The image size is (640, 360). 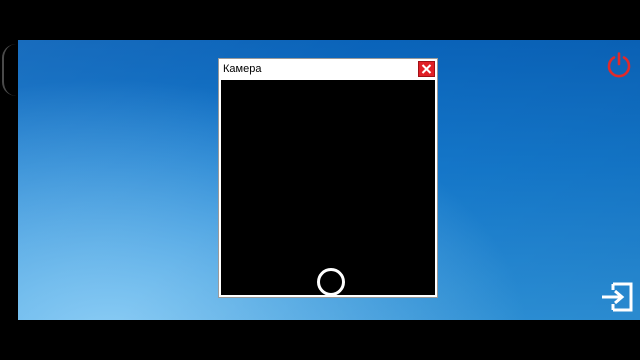 I want to click on power-button, so click(x=619, y=65).